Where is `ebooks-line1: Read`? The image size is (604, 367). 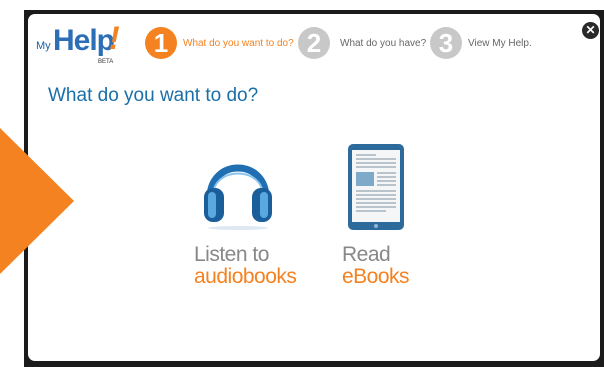 ebooks-line1: Read is located at coordinates (366, 254).